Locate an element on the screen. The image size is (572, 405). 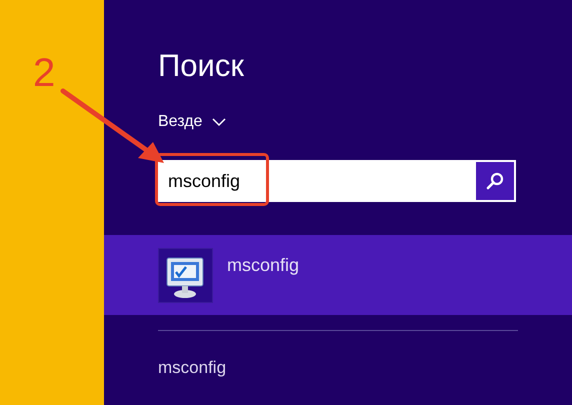
search-suggestion: msconfig is located at coordinates (192, 368).